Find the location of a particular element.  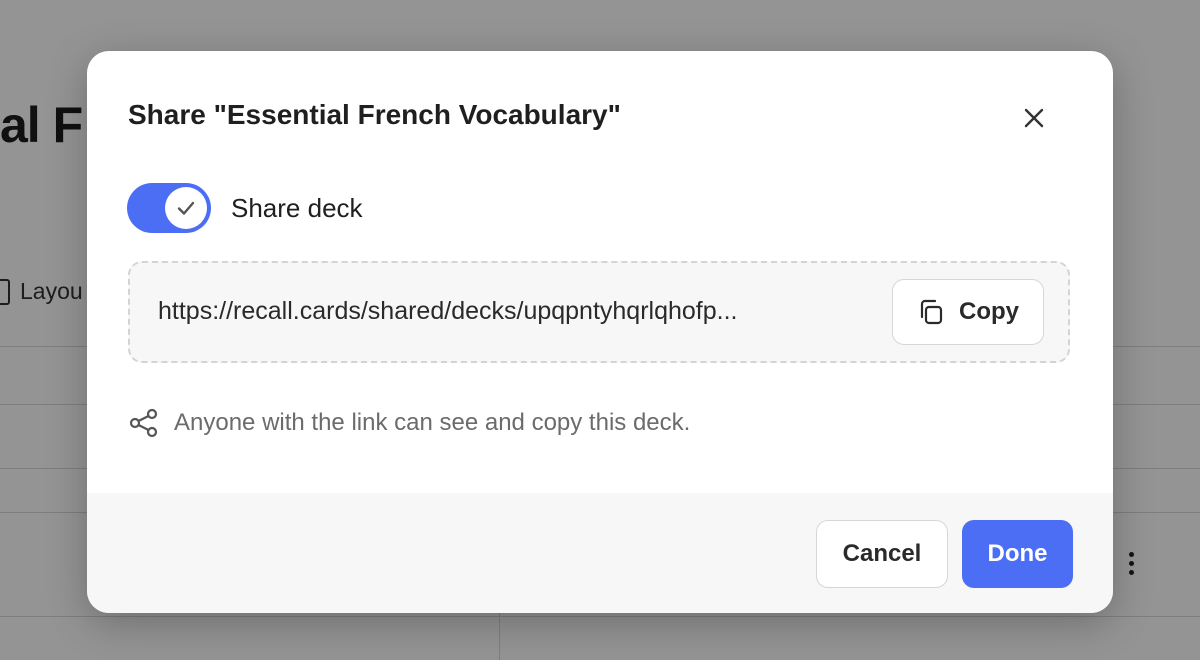

cancel-button: Cancel is located at coordinates (882, 554).